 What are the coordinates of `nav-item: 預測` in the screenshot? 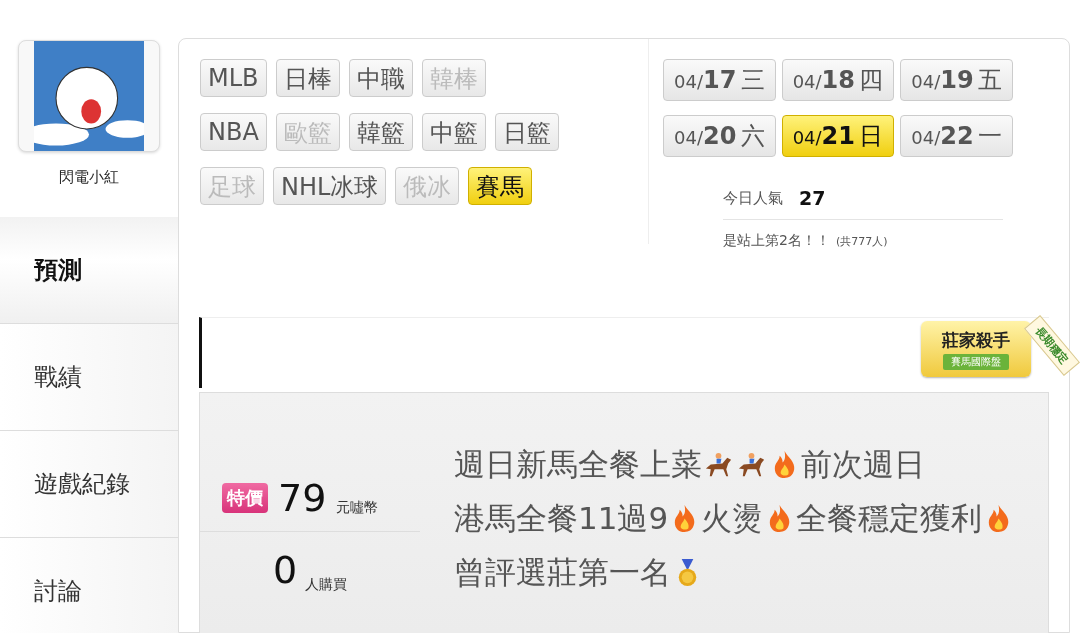 It's located at (89, 270).